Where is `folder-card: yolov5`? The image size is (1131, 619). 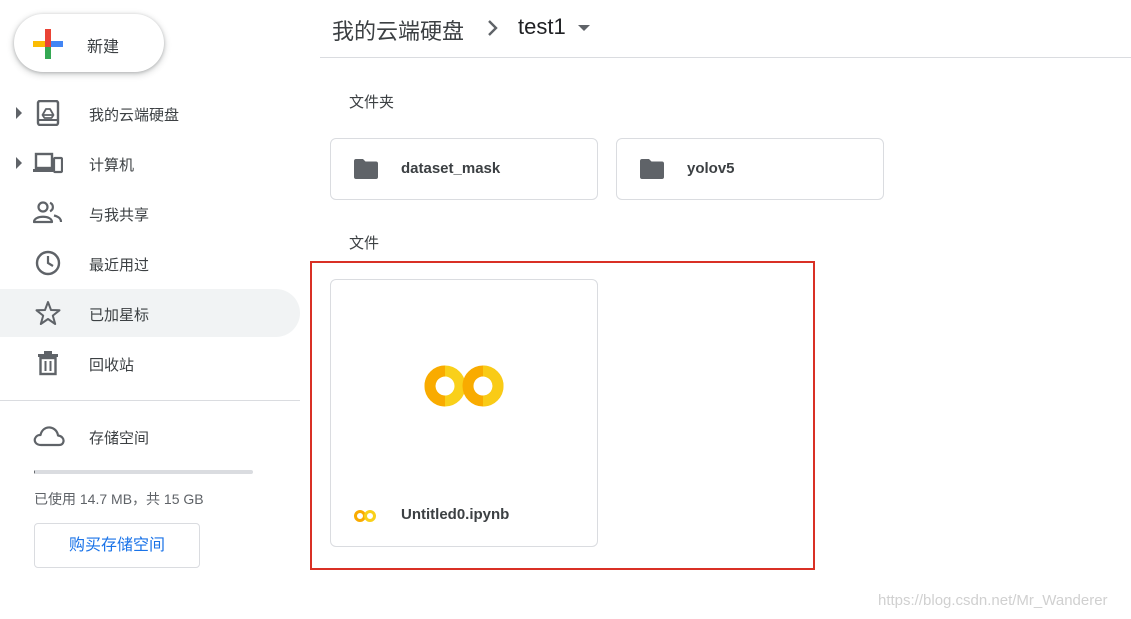
folder-card: yolov5 is located at coordinates (750, 169).